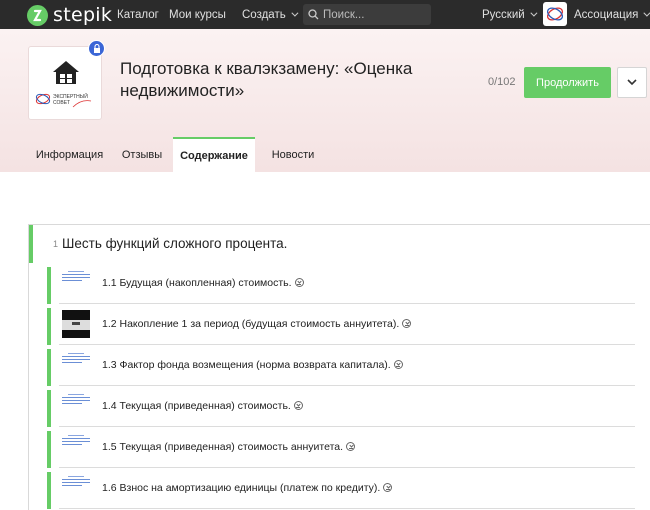 The image size is (650, 510). Describe the element at coordinates (373, 14) in the screenshot. I see `search-input` at that location.